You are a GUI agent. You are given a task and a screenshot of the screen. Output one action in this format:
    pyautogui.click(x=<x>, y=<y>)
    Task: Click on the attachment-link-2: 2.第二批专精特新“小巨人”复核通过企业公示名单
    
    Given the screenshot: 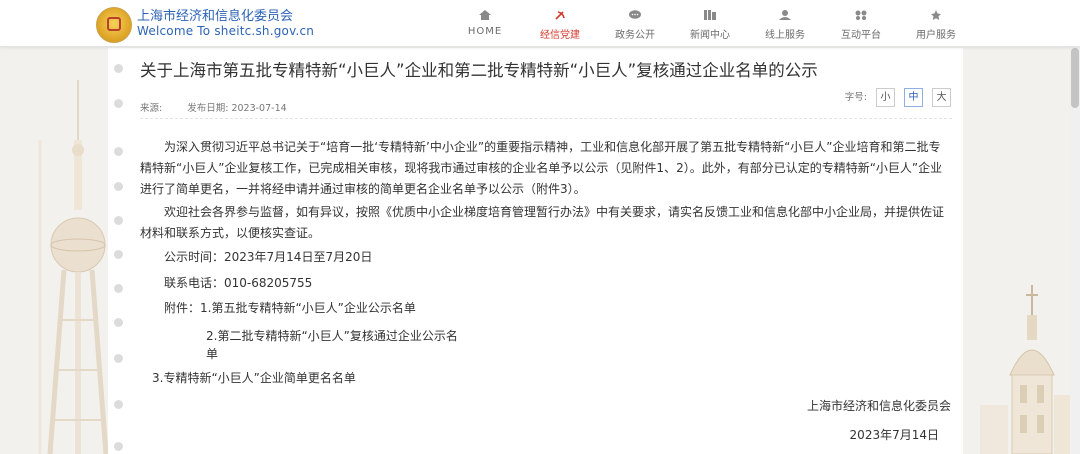 What is the action you would take?
    pyautogui.click(x=336, y=345)
    